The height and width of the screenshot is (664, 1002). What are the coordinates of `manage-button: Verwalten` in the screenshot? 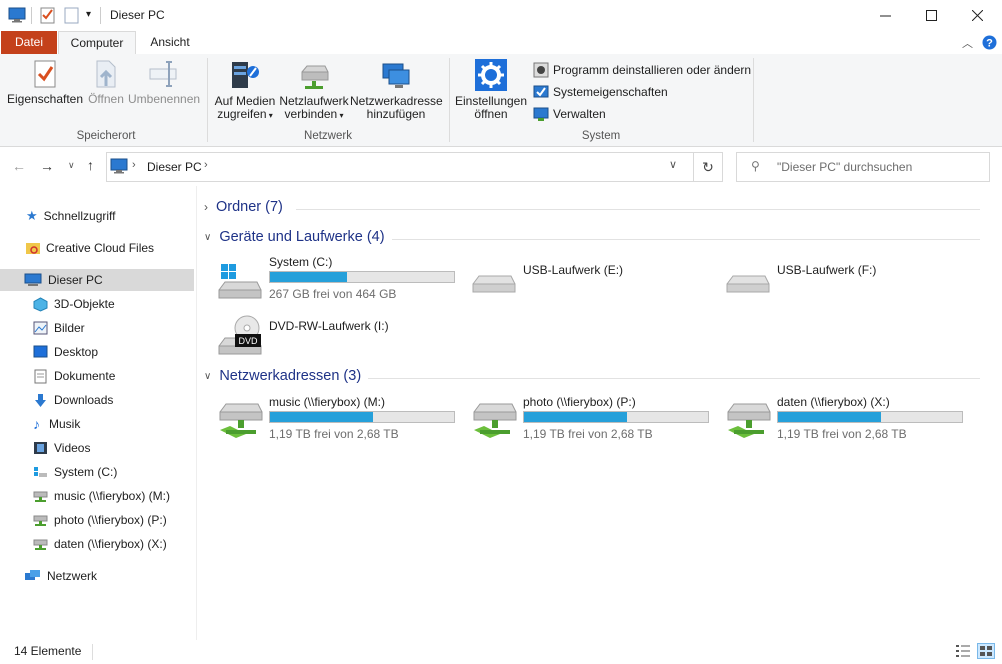 It's located at (569, 114).